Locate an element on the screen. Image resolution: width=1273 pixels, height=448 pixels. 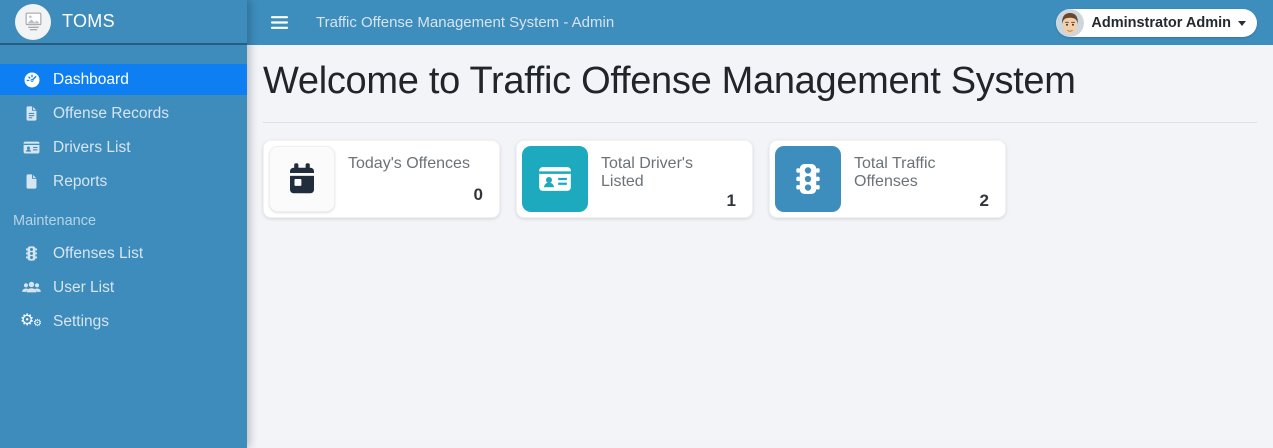
tachometer-icon is located at coordinates (31, 80).